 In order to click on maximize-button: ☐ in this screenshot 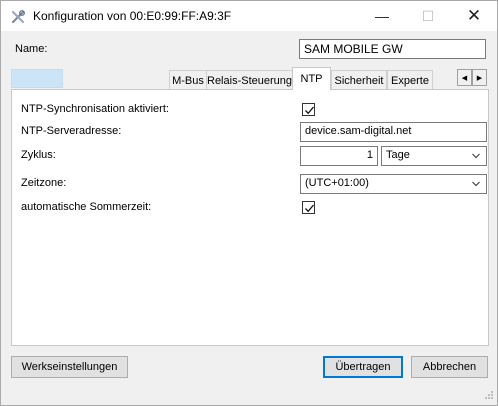, I will do `click(428, 16)`.